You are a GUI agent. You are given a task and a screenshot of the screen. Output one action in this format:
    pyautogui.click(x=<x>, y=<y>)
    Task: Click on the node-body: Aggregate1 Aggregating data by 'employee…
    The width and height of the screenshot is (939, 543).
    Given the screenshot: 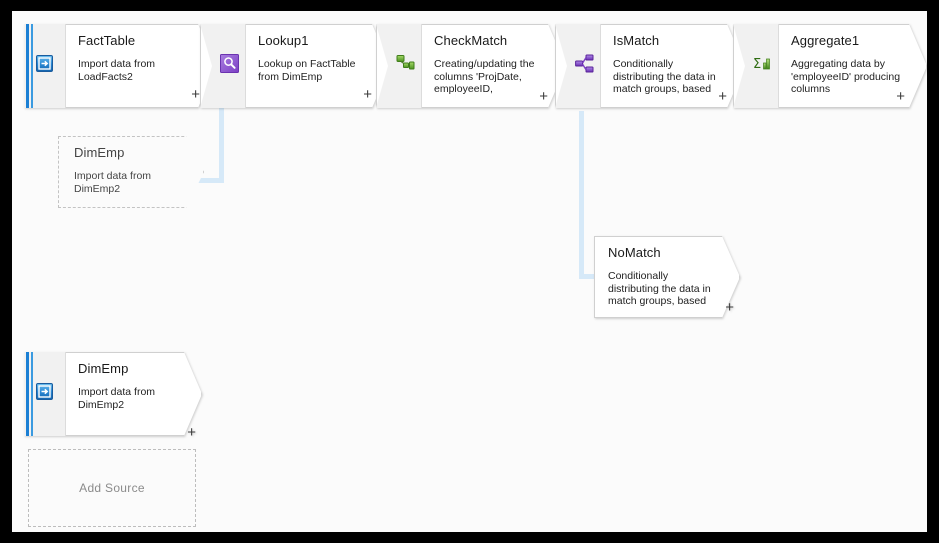 What is the action you would take?
    pyautogui.click(x=853, y=66)
    